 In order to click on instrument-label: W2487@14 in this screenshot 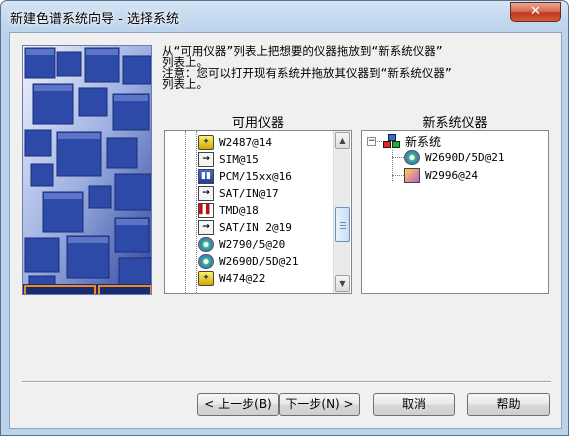, I will do `click(245, 142)`.